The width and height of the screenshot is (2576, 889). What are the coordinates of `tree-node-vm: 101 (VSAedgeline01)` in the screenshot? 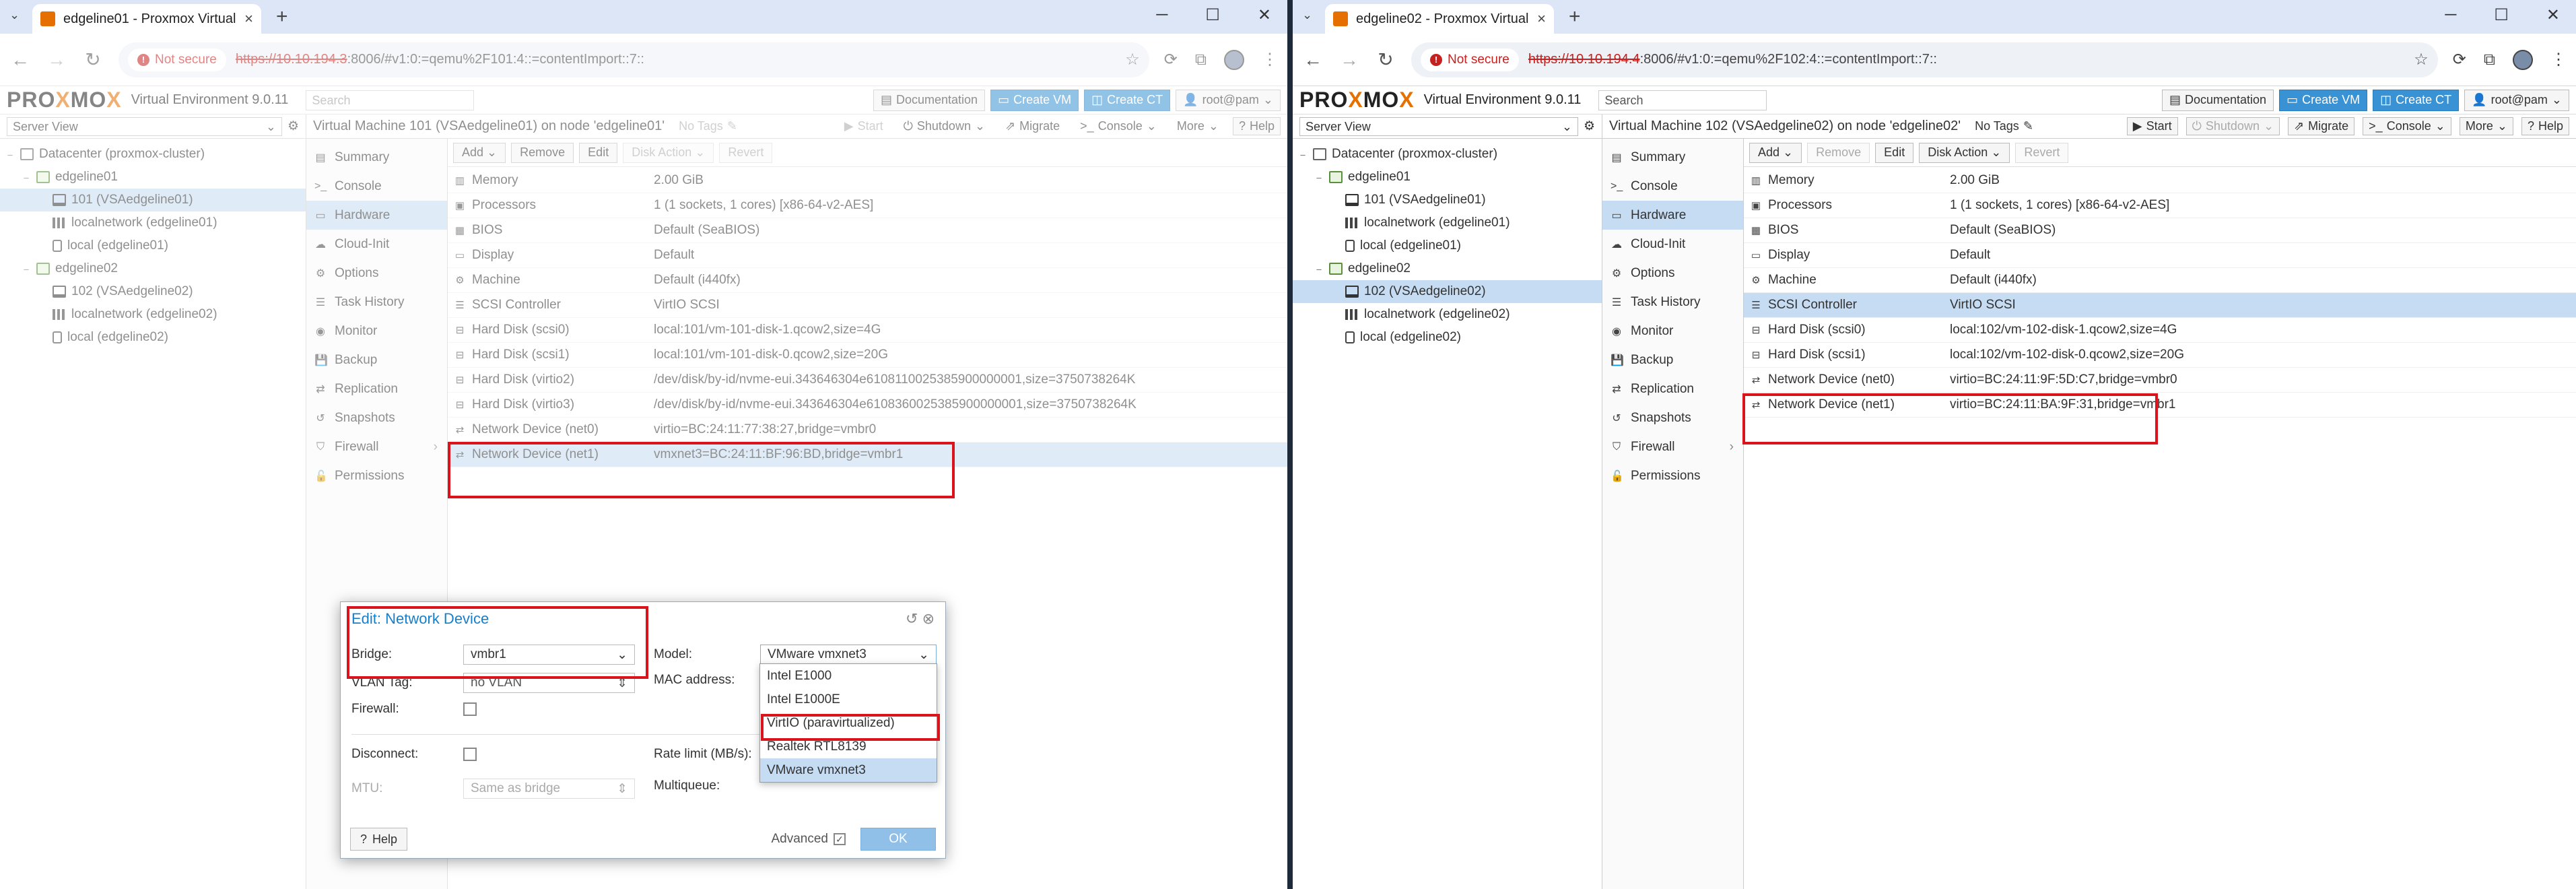 It's located at (1448, 200).